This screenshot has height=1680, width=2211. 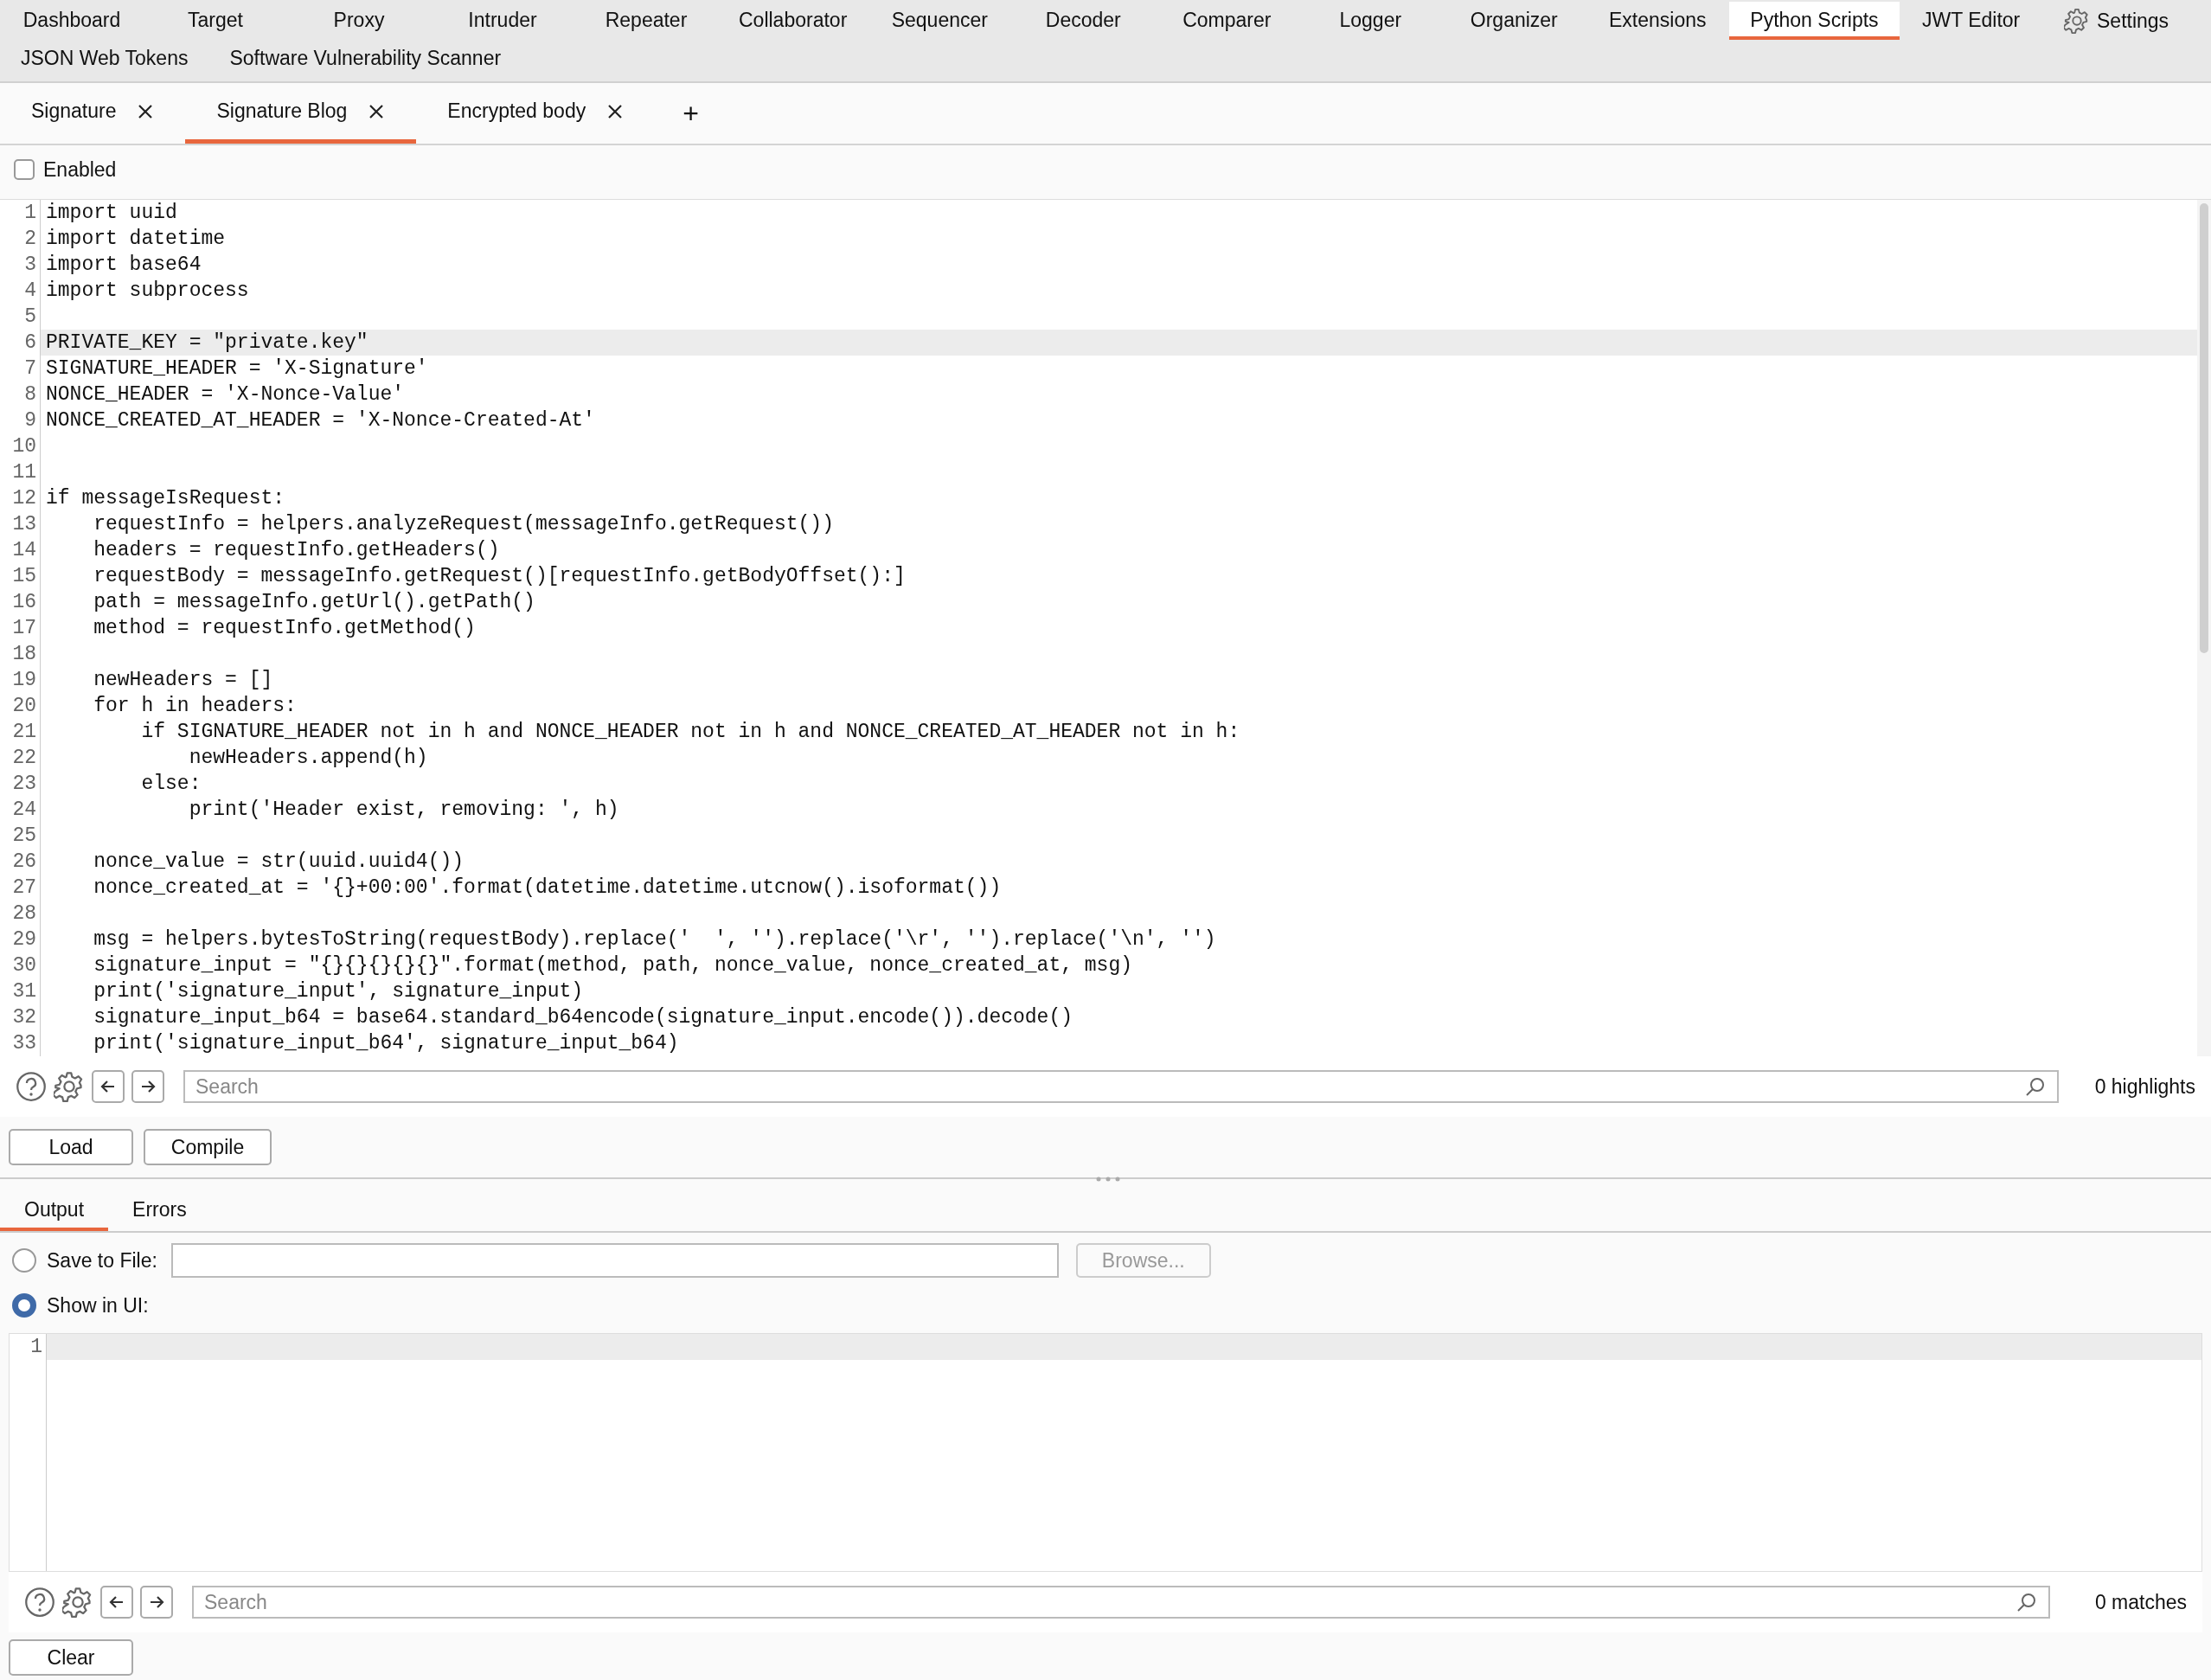 I want to click on enabled-checkbox, so click(x=24, y=169).